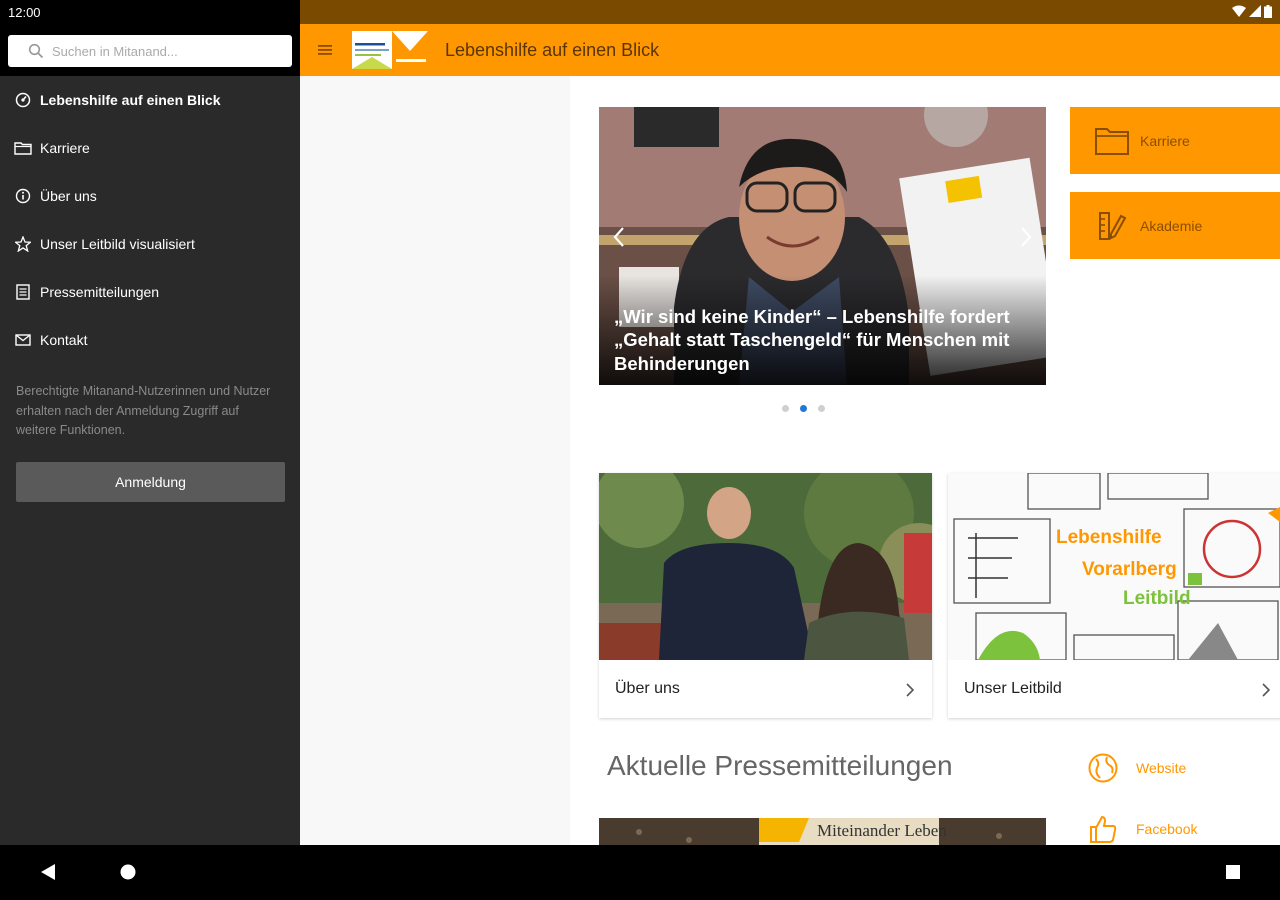 The width and height of the screenshot is (1280, 900). I want to click on search-input, so click(167, 51).